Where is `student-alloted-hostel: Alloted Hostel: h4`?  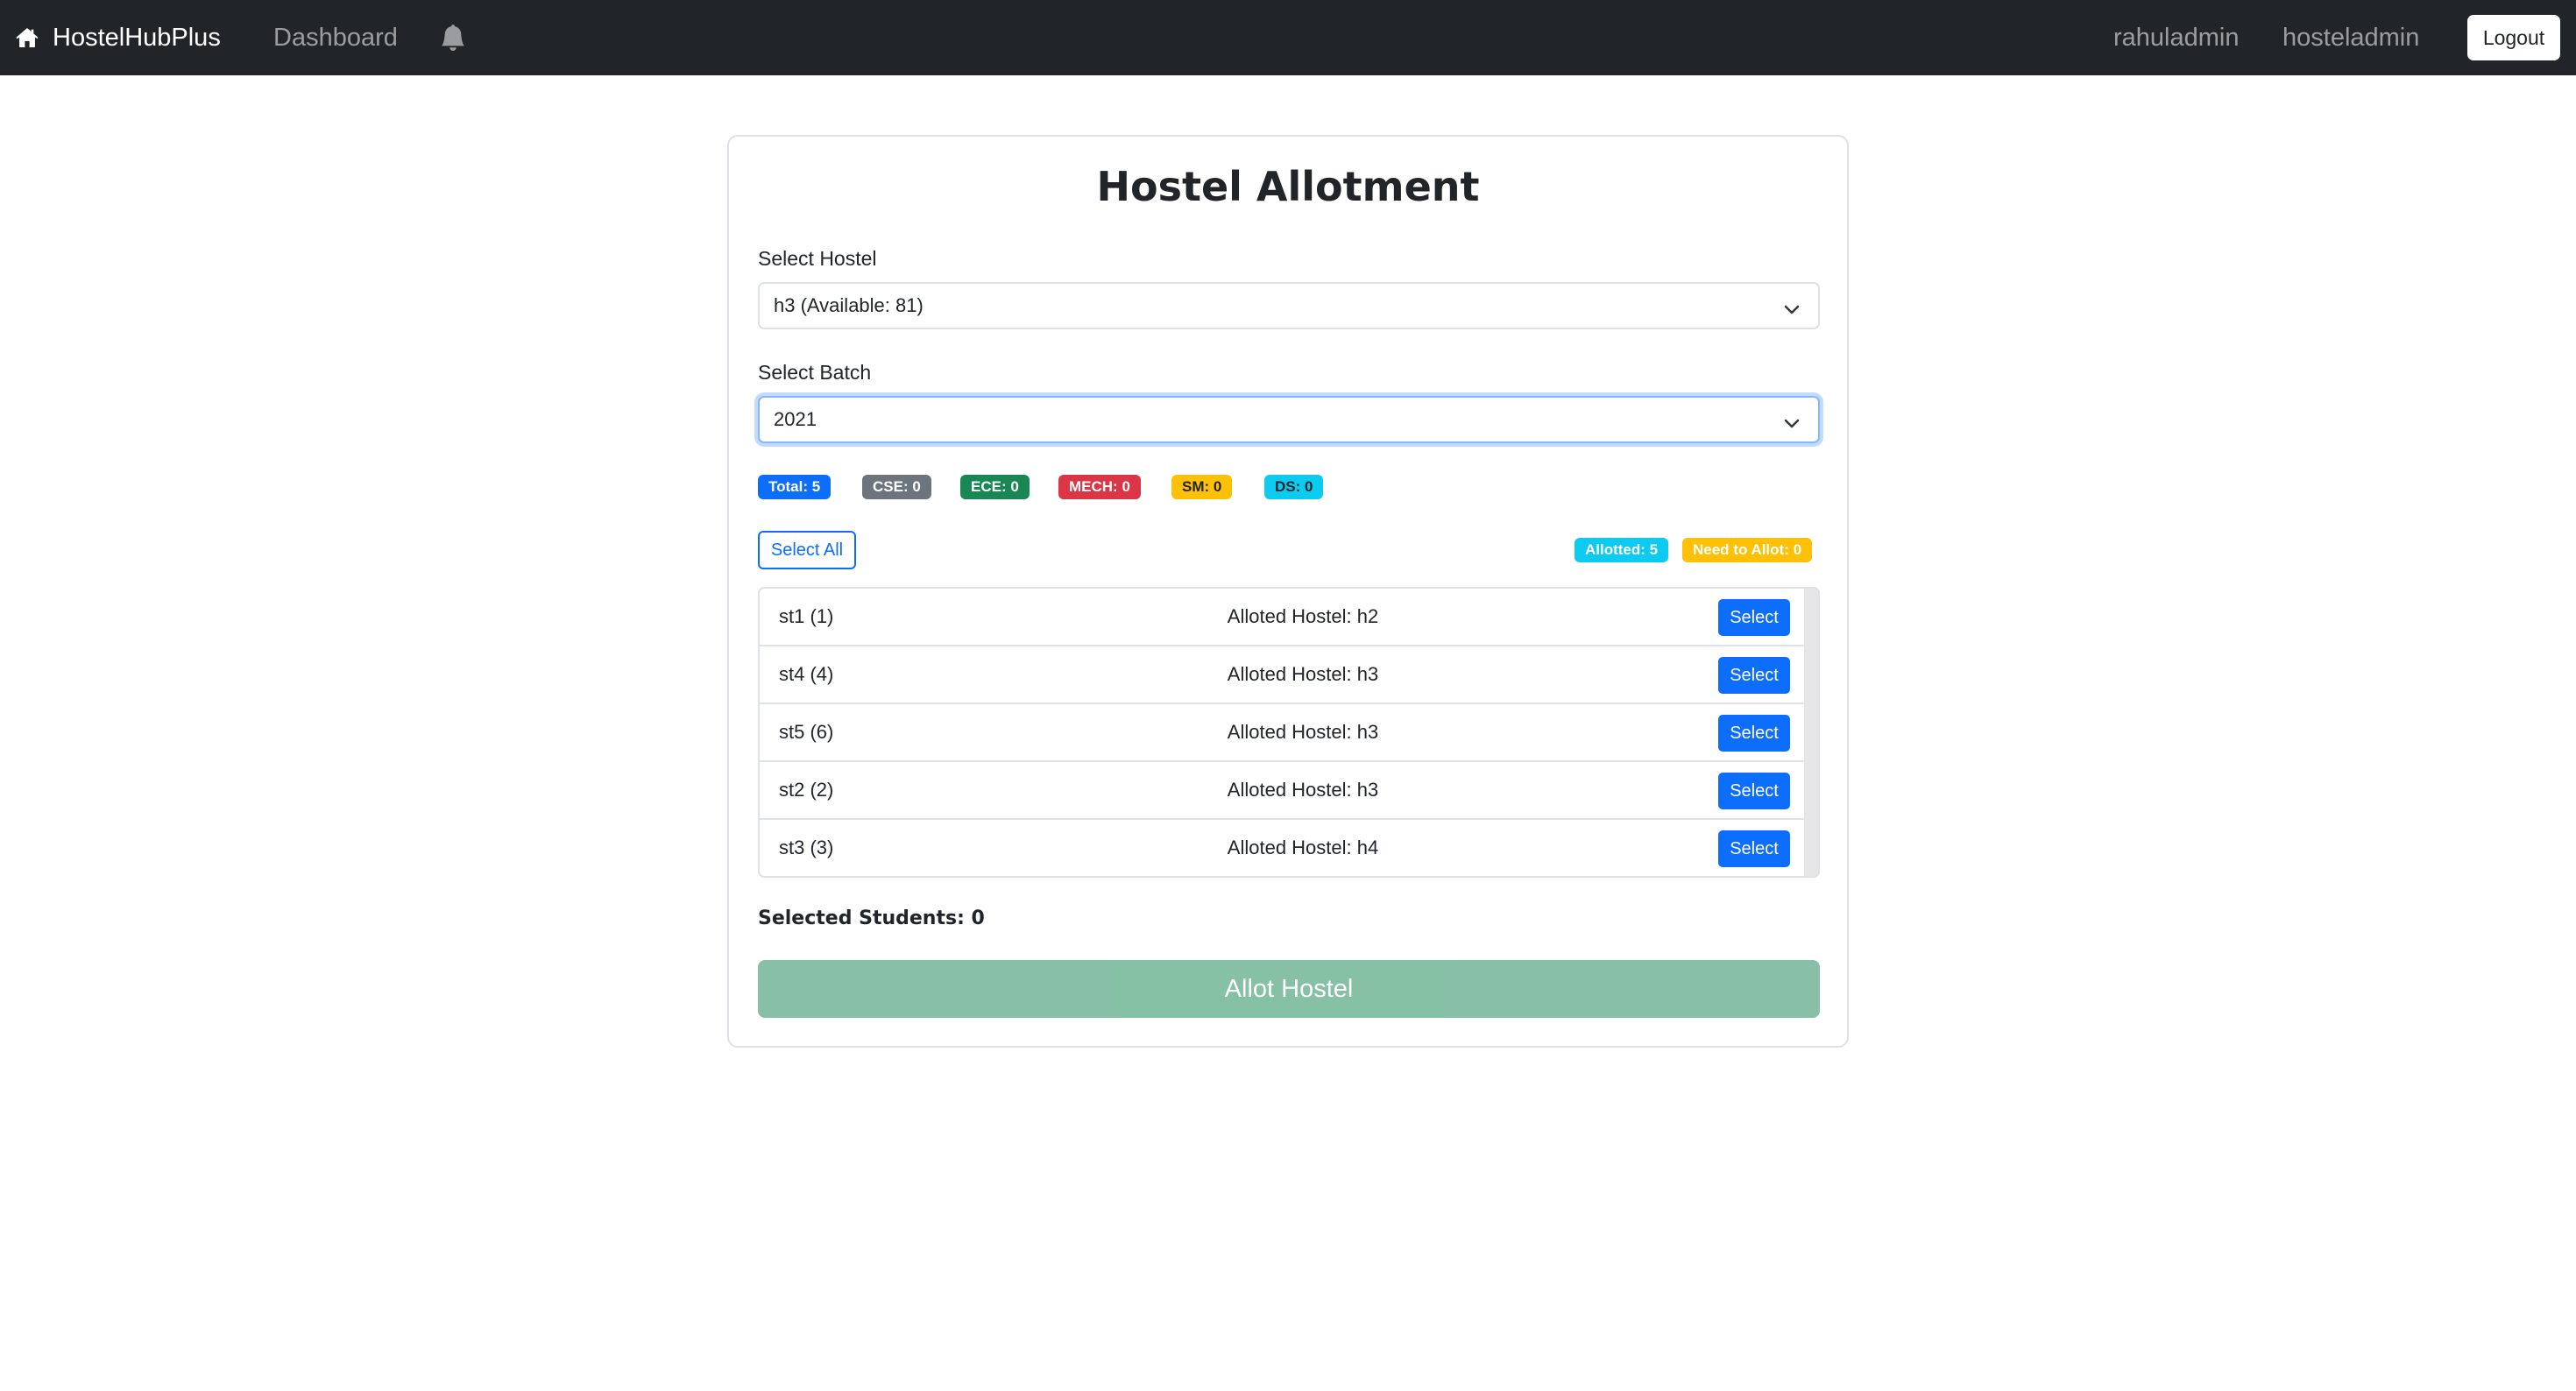 student-alloted-hostel: Alloted Hostel: h4 is located at coordinates (1303, 847).